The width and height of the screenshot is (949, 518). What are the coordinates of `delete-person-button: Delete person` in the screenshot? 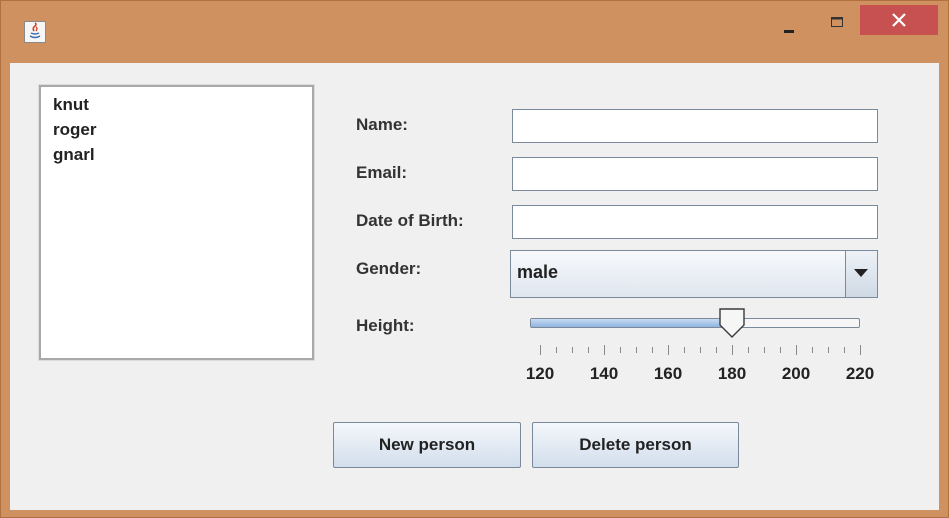 It's located at (635, 445).